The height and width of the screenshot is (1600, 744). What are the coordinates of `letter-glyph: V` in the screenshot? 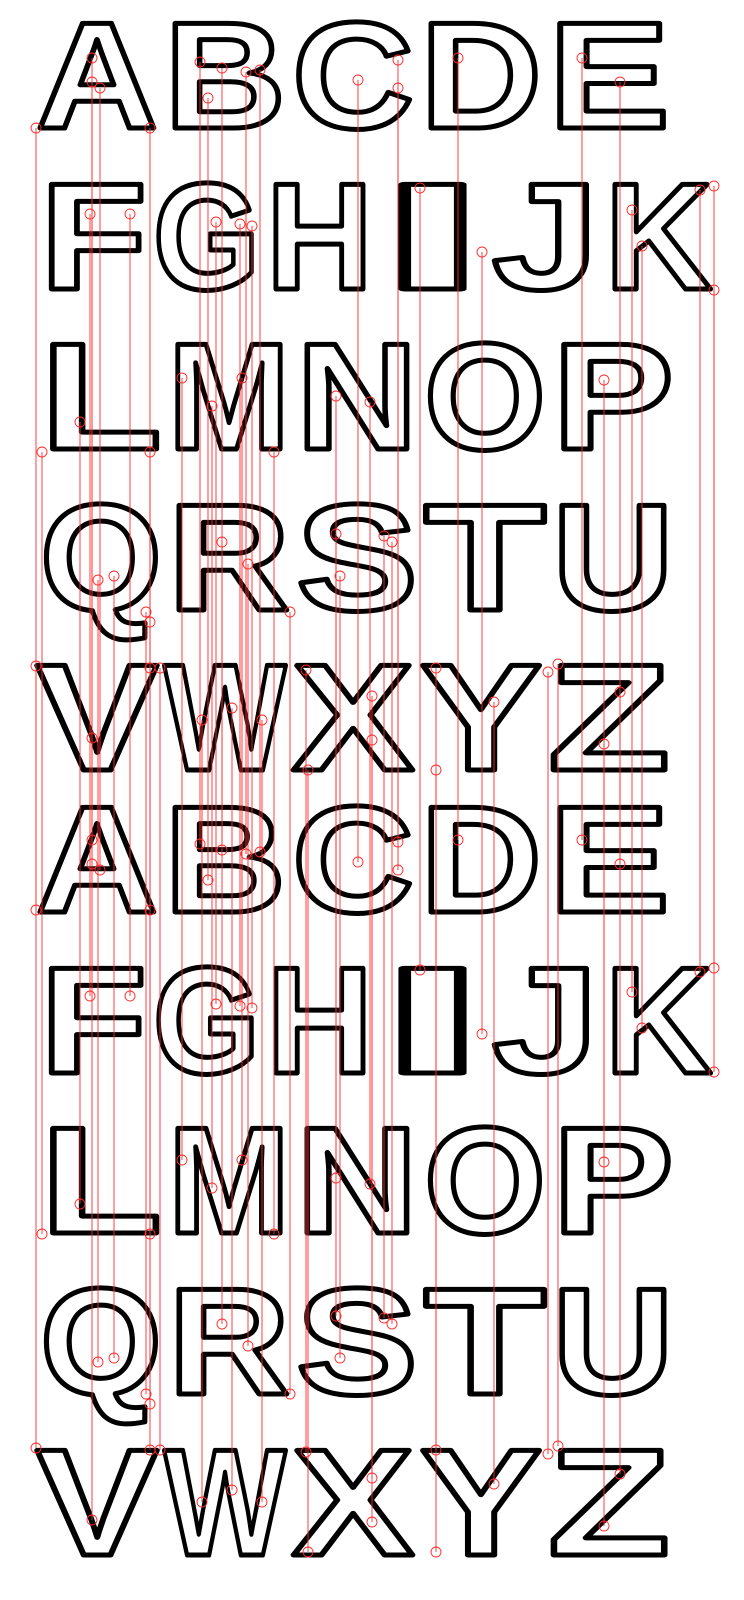 It's located at (97, 1503).